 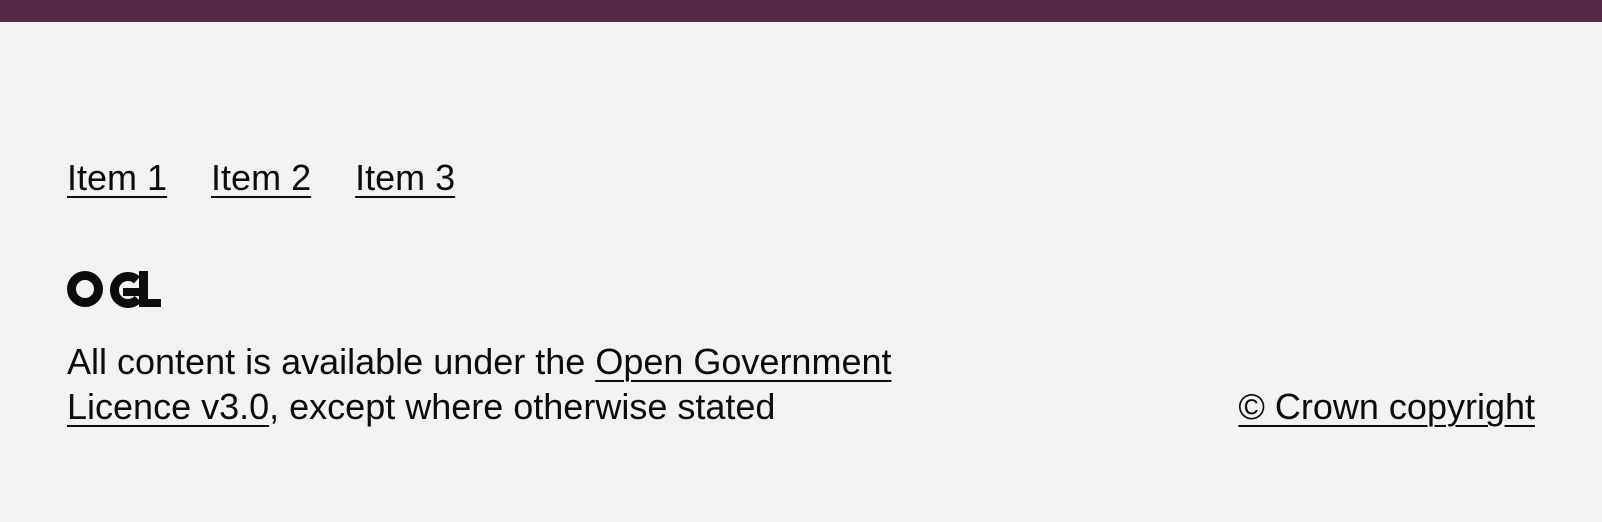 I want to click on footer-links-list: Item 1 Item 2 Item 3, so click(x=261, y=178).